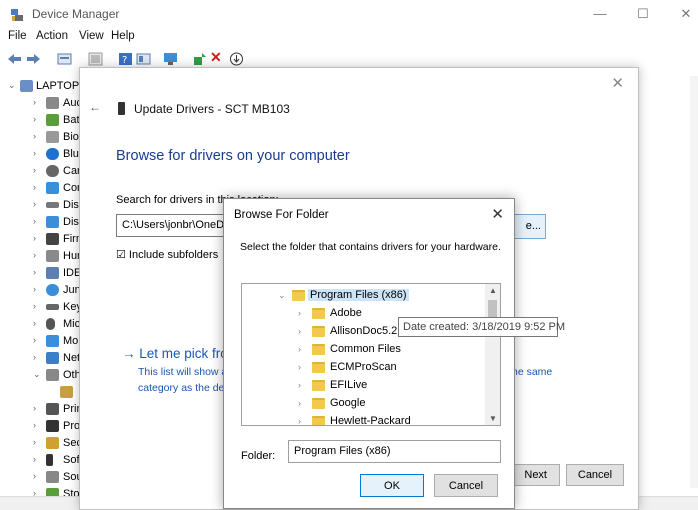 Image resolution: width=698 pixels, height=510 pixels. What do you see at coordinates (493, 290) in the screenshot?
I see `scroll-up-icon: ▲` at bounding box center [493, 290].